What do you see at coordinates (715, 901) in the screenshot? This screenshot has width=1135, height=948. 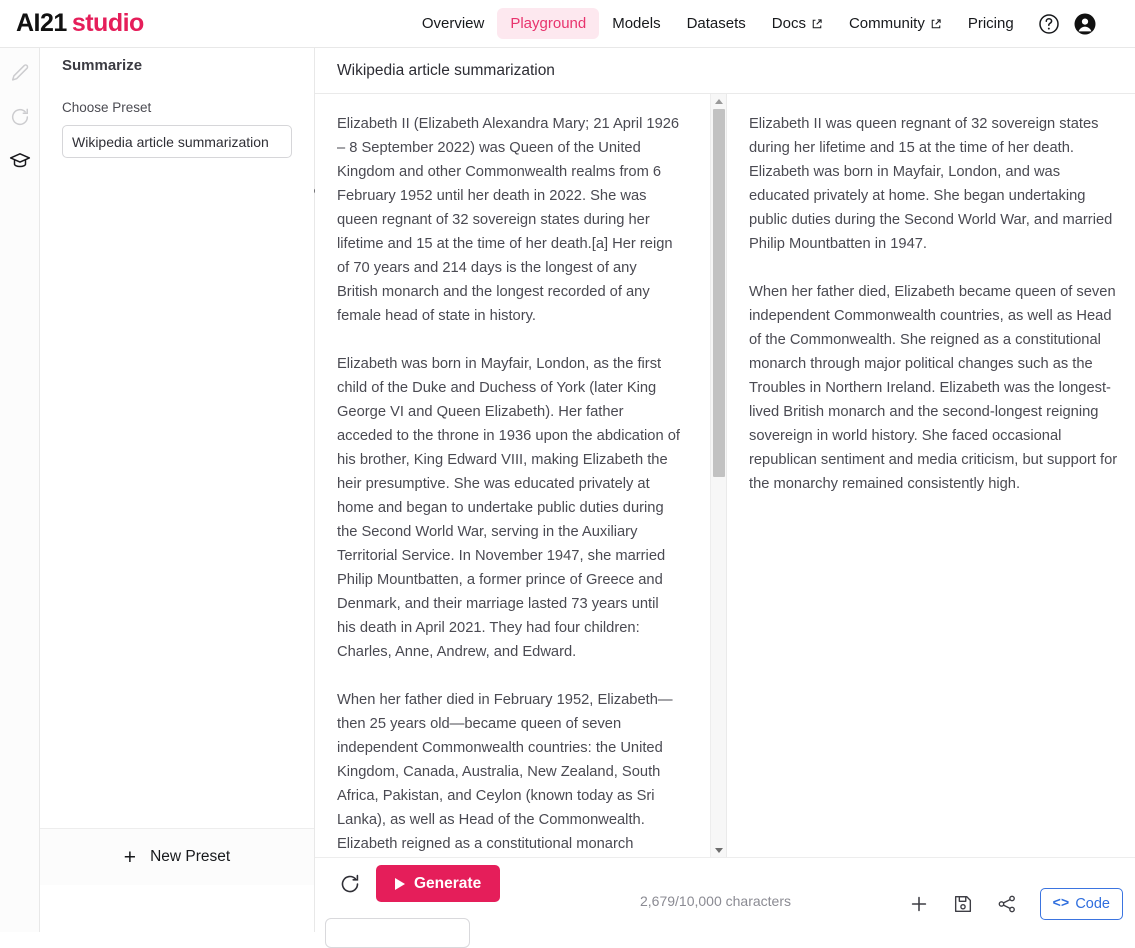 I see `character-count: 2,679/10,000 characters` at bounding box center [715, 901].